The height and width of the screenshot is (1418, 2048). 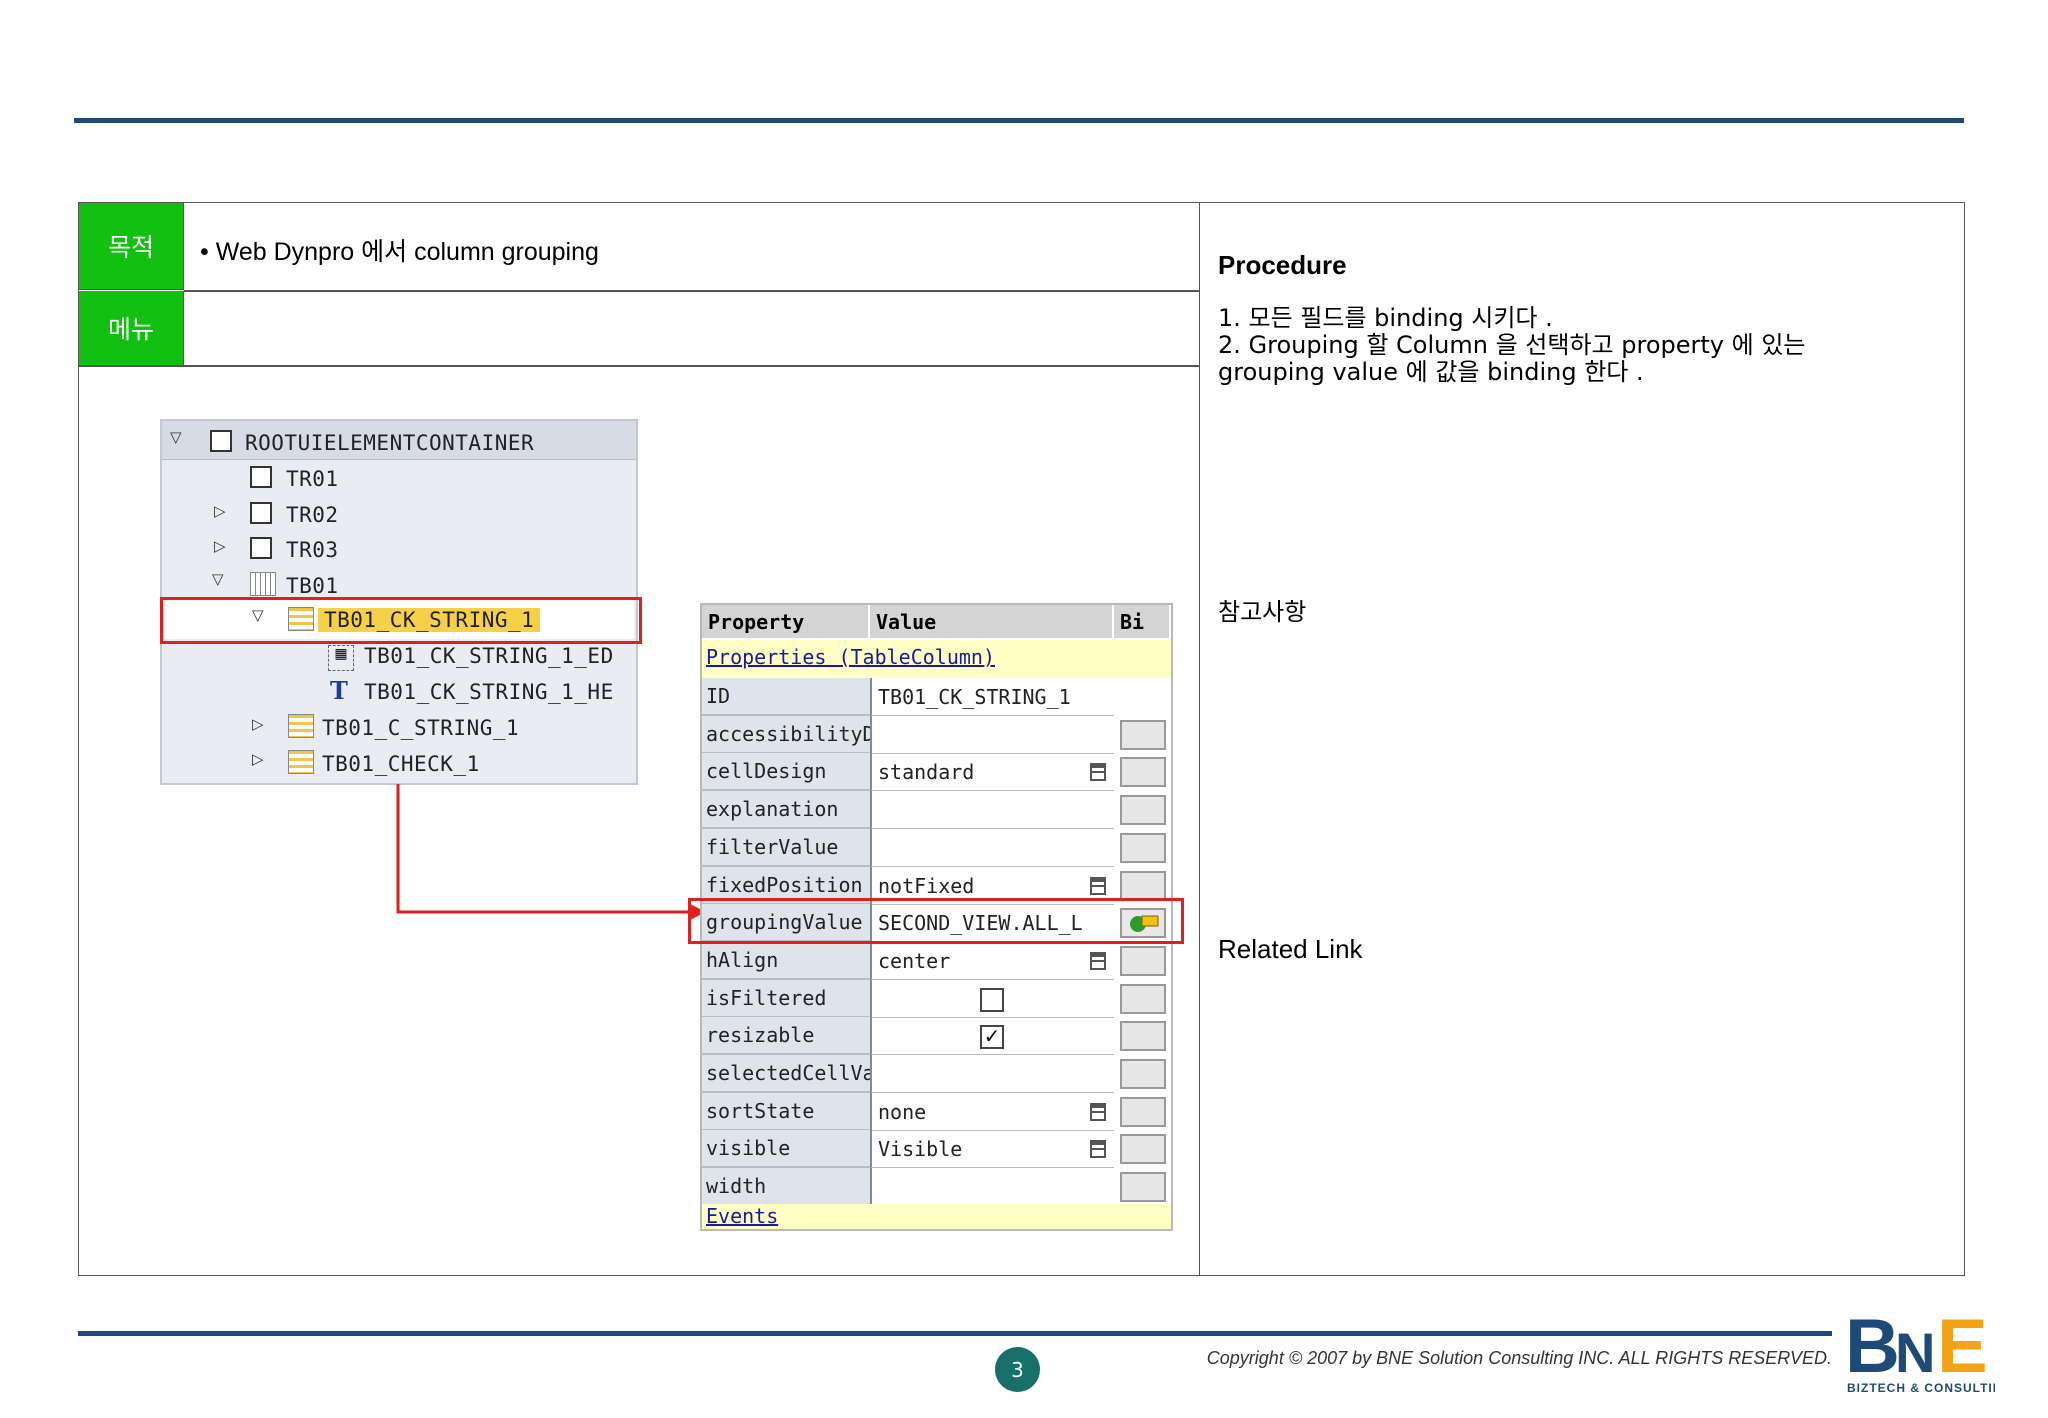 I want to click on purpose-text: • Web Dynpro 에서 column grouping, so click(x=399, y=252).